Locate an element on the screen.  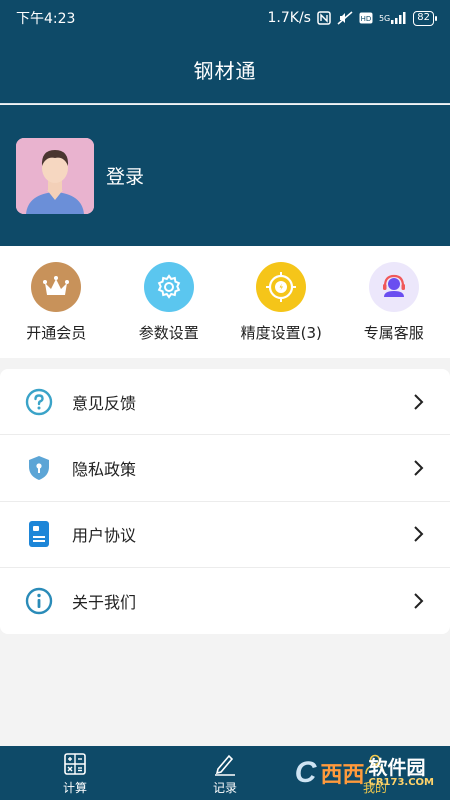
menu-item-about: 关于我们 is located at coordinates (225, 601).